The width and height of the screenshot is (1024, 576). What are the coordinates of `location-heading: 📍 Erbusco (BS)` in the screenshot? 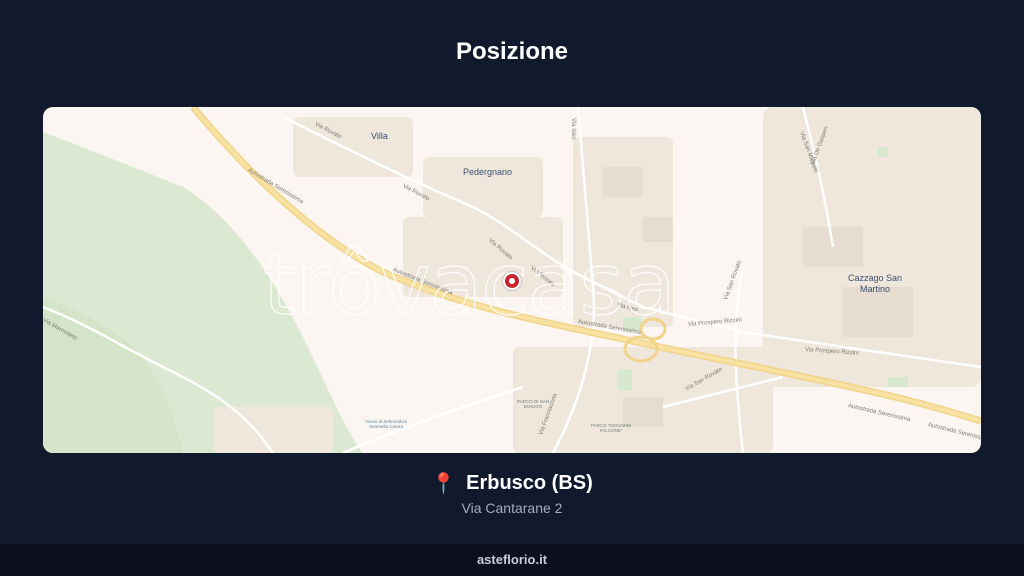 It's located at (512, 483).